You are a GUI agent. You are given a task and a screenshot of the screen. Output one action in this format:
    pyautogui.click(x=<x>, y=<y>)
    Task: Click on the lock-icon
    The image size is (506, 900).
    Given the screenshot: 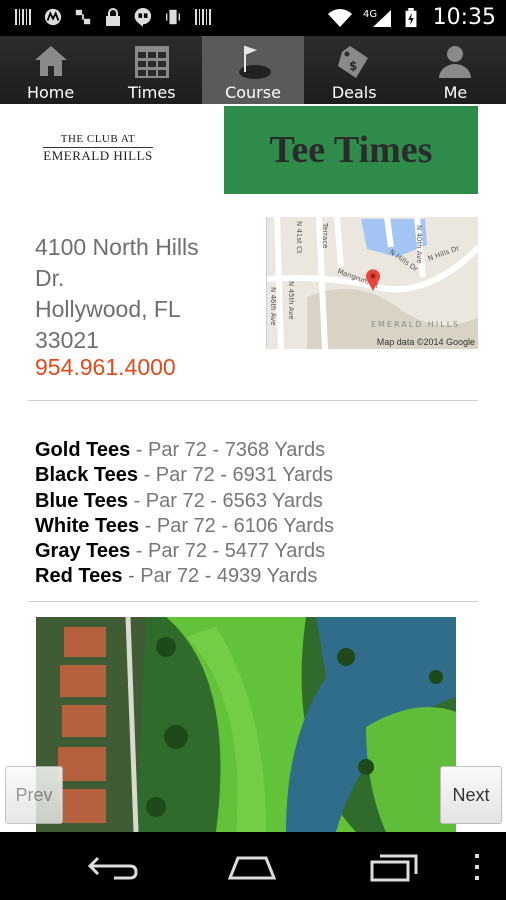 What is the action you would take?
    pyautogui.click(x=113, y=17)
    